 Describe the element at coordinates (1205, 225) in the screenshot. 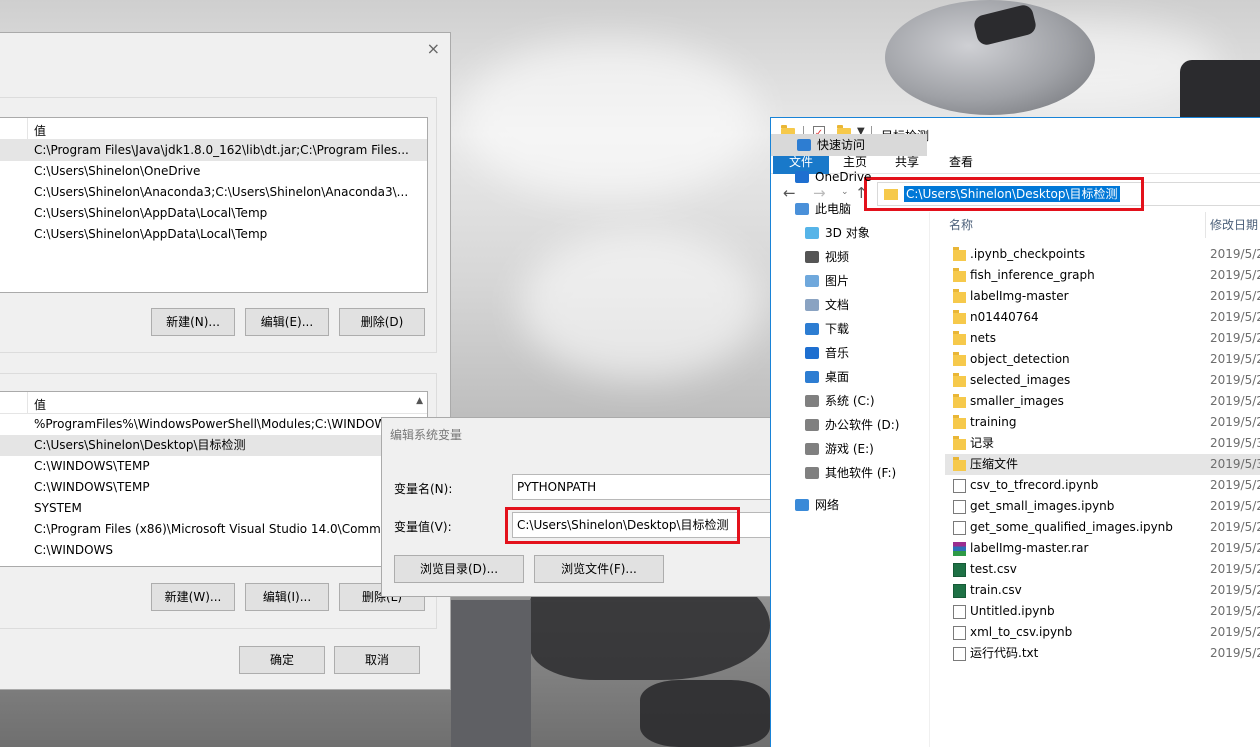

I see `column-divider` at that location.